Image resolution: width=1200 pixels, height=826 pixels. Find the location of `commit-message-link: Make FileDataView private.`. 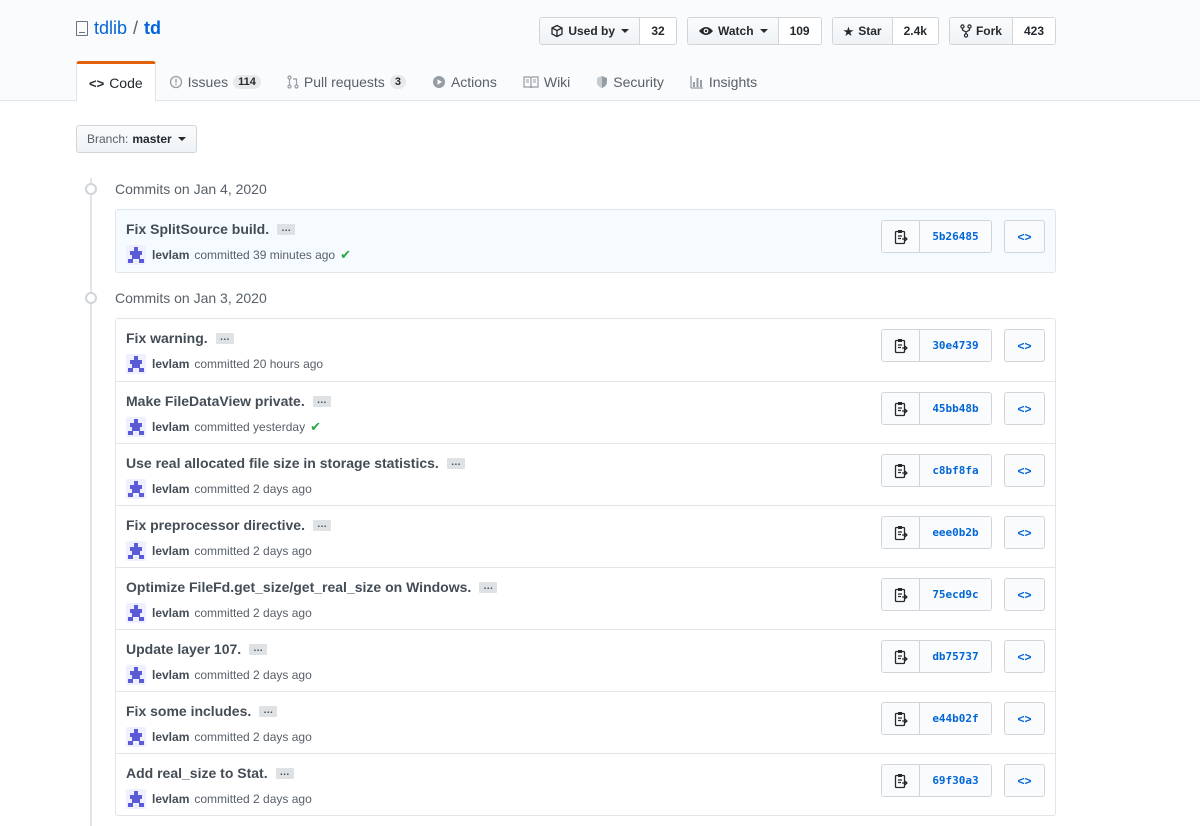

commit-message-link: Make FileDataView private. is located at coordinates (215, 401).